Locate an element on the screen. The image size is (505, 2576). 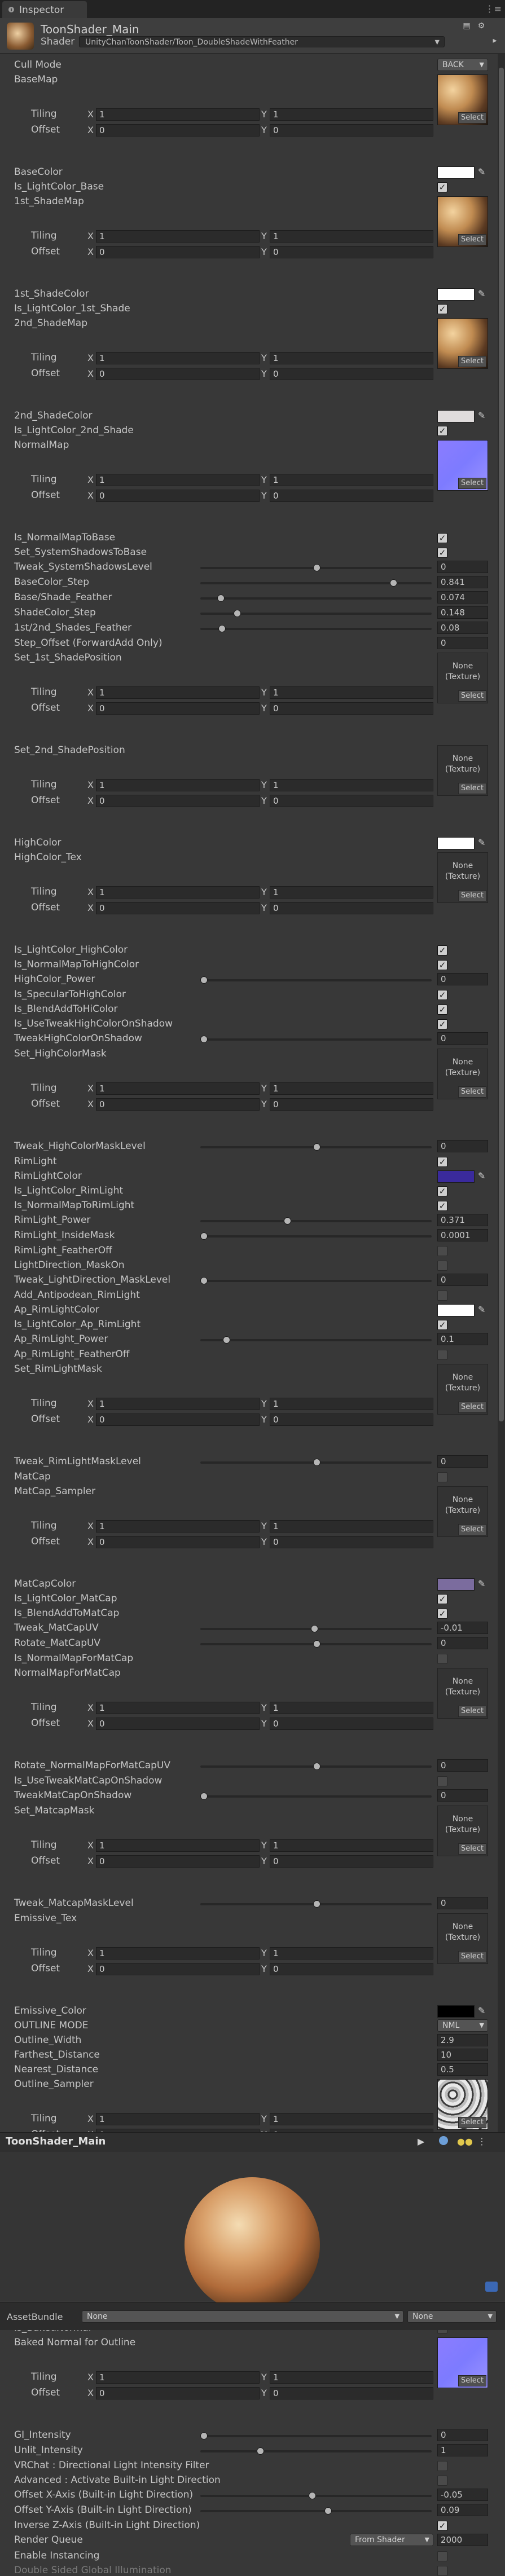
checkbox-is-normalmaptohighcolor: ✓ is located at coordinates (442, 965).